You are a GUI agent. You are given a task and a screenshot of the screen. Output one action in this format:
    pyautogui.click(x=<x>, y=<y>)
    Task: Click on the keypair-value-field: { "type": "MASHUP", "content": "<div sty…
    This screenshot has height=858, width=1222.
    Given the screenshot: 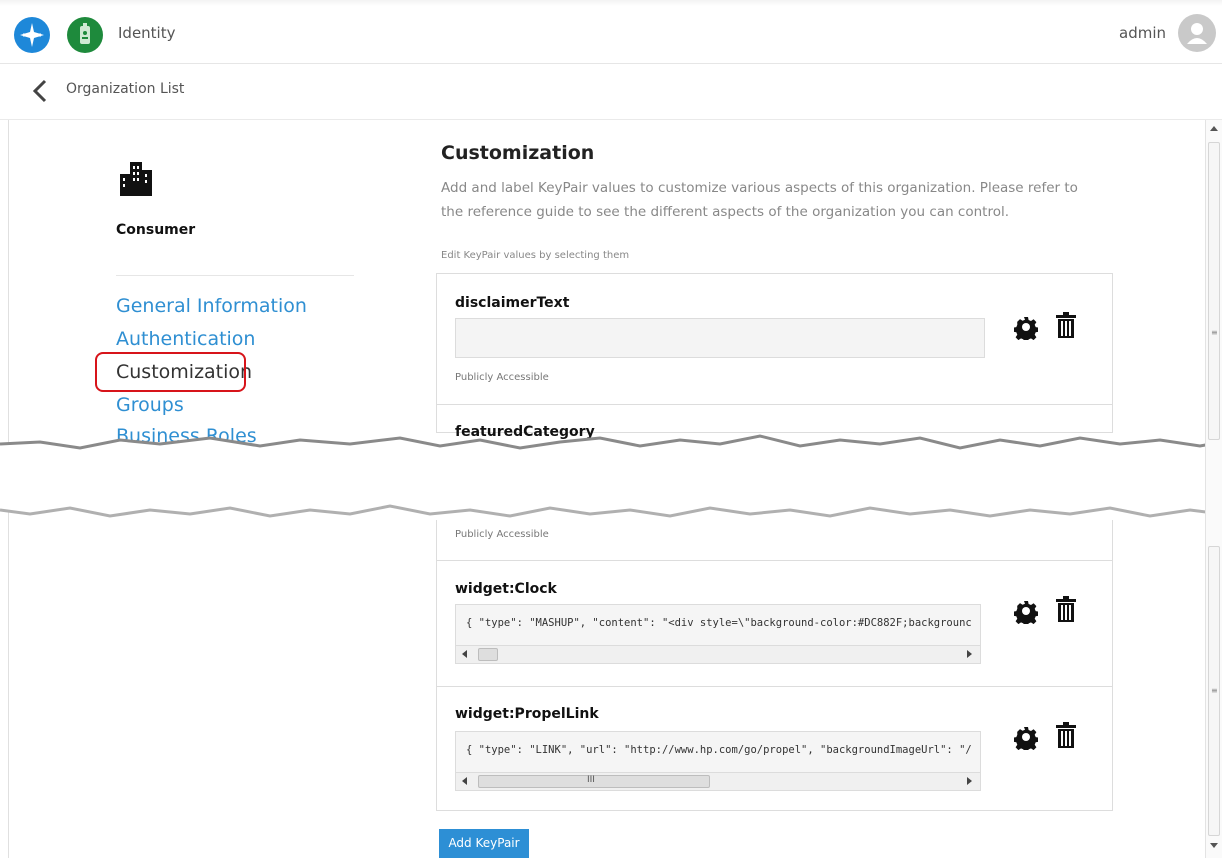 What is the action you would take?
    pyautogui.click(x=718, y=634)
    